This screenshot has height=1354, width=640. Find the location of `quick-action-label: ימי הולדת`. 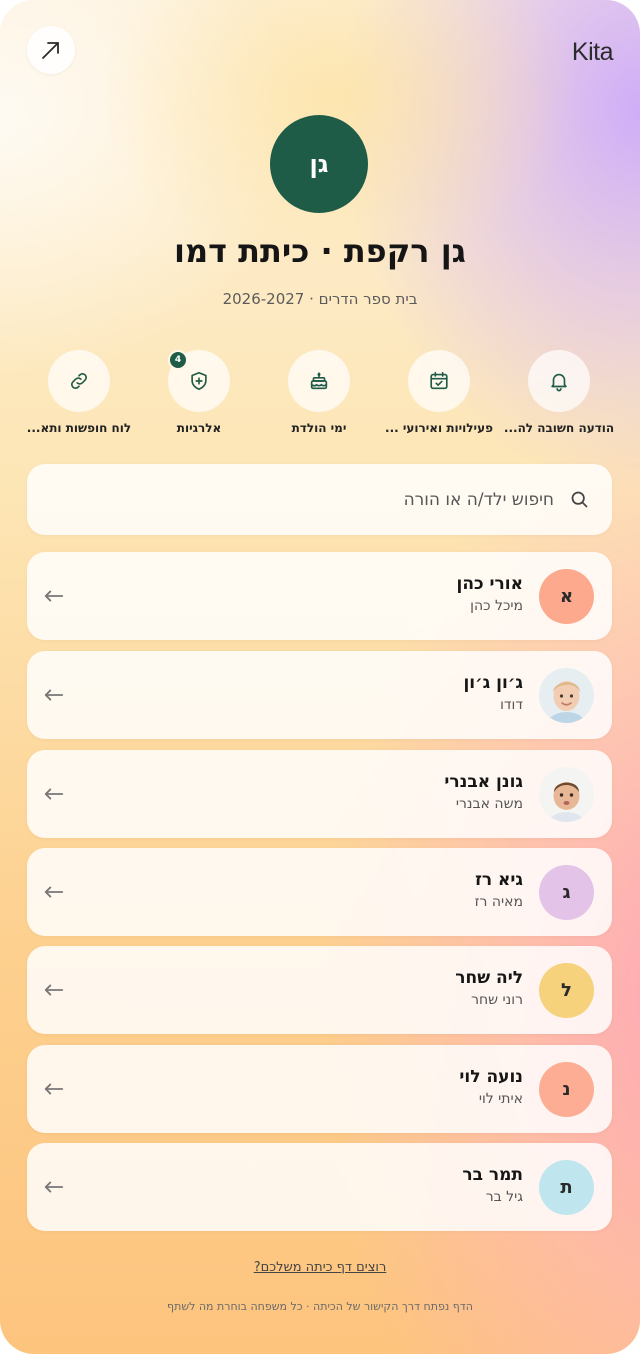

quick-action-label: ימי הולדת is located at coordinates (319, 428).